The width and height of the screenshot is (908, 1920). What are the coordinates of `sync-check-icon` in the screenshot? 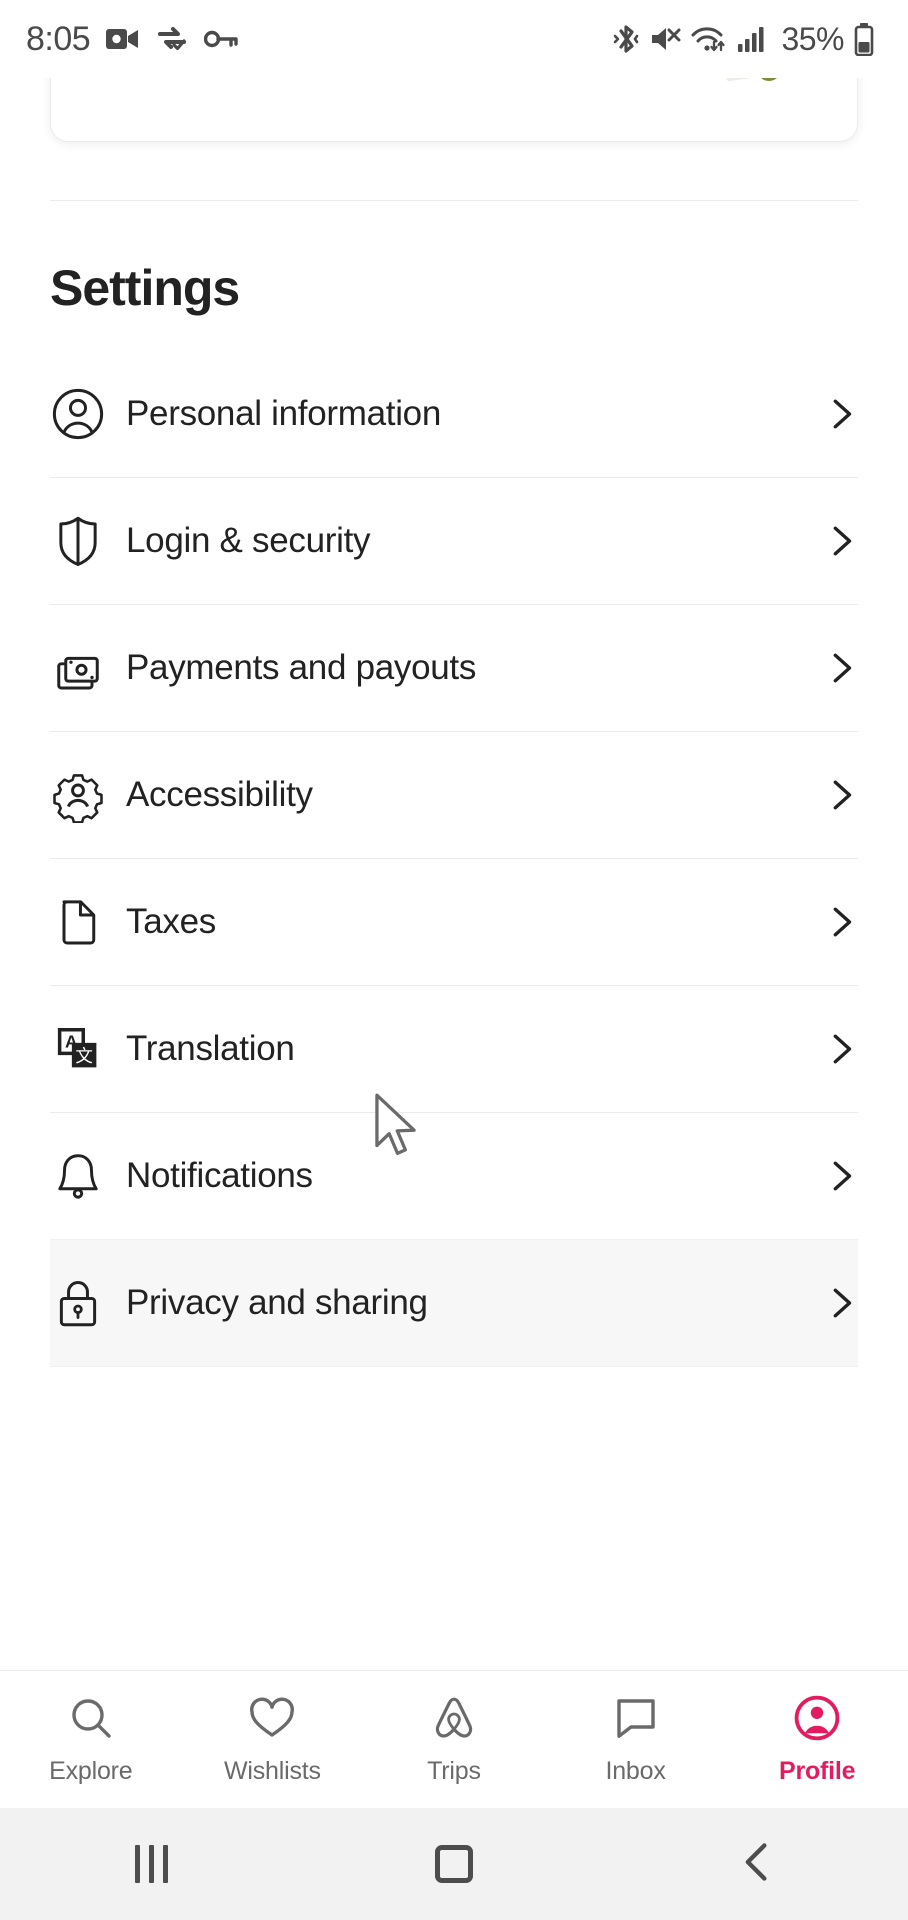 It's located at (172, 39).